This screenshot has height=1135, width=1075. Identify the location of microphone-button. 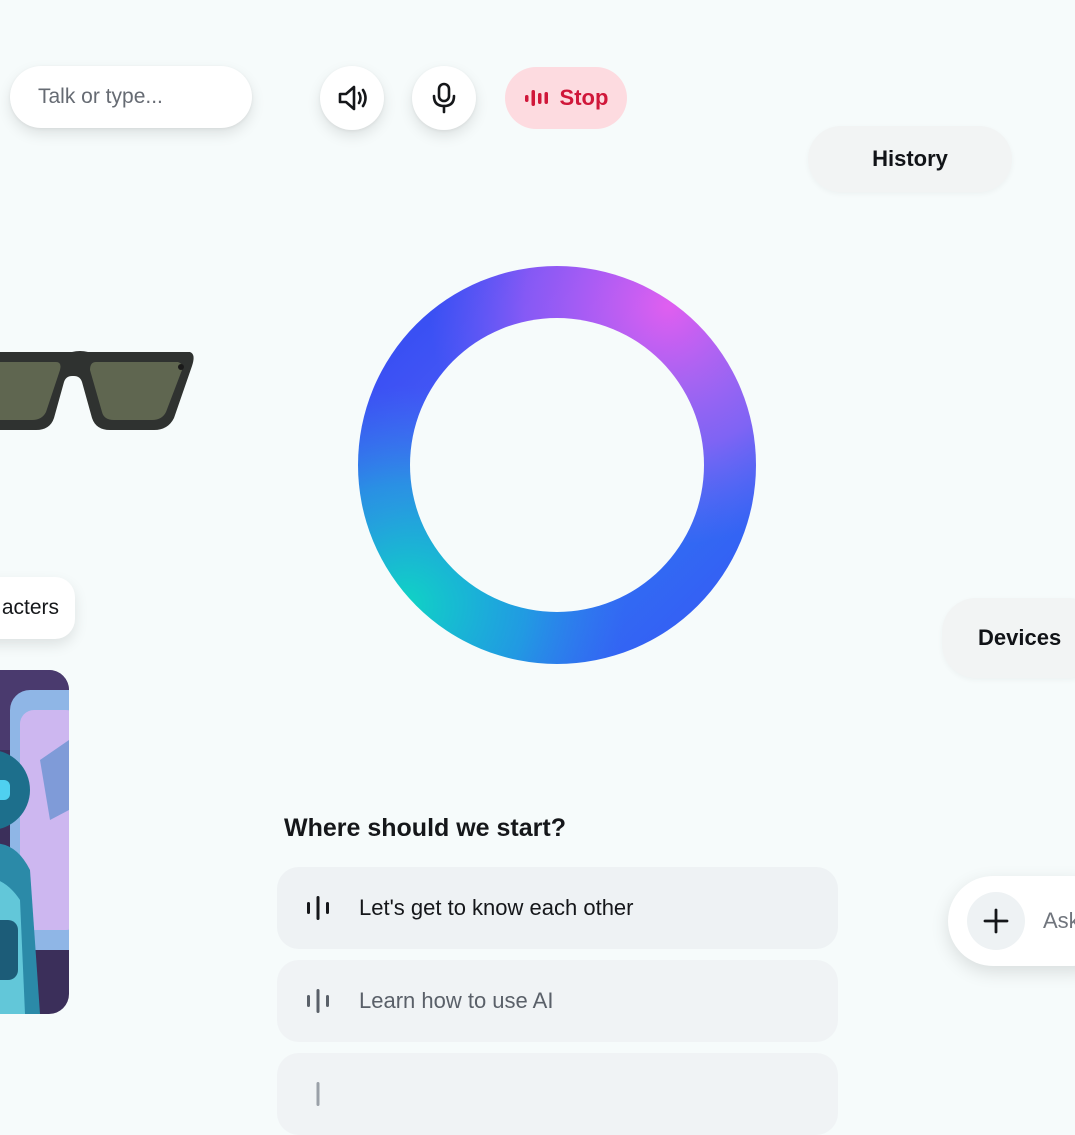
(444, 98).